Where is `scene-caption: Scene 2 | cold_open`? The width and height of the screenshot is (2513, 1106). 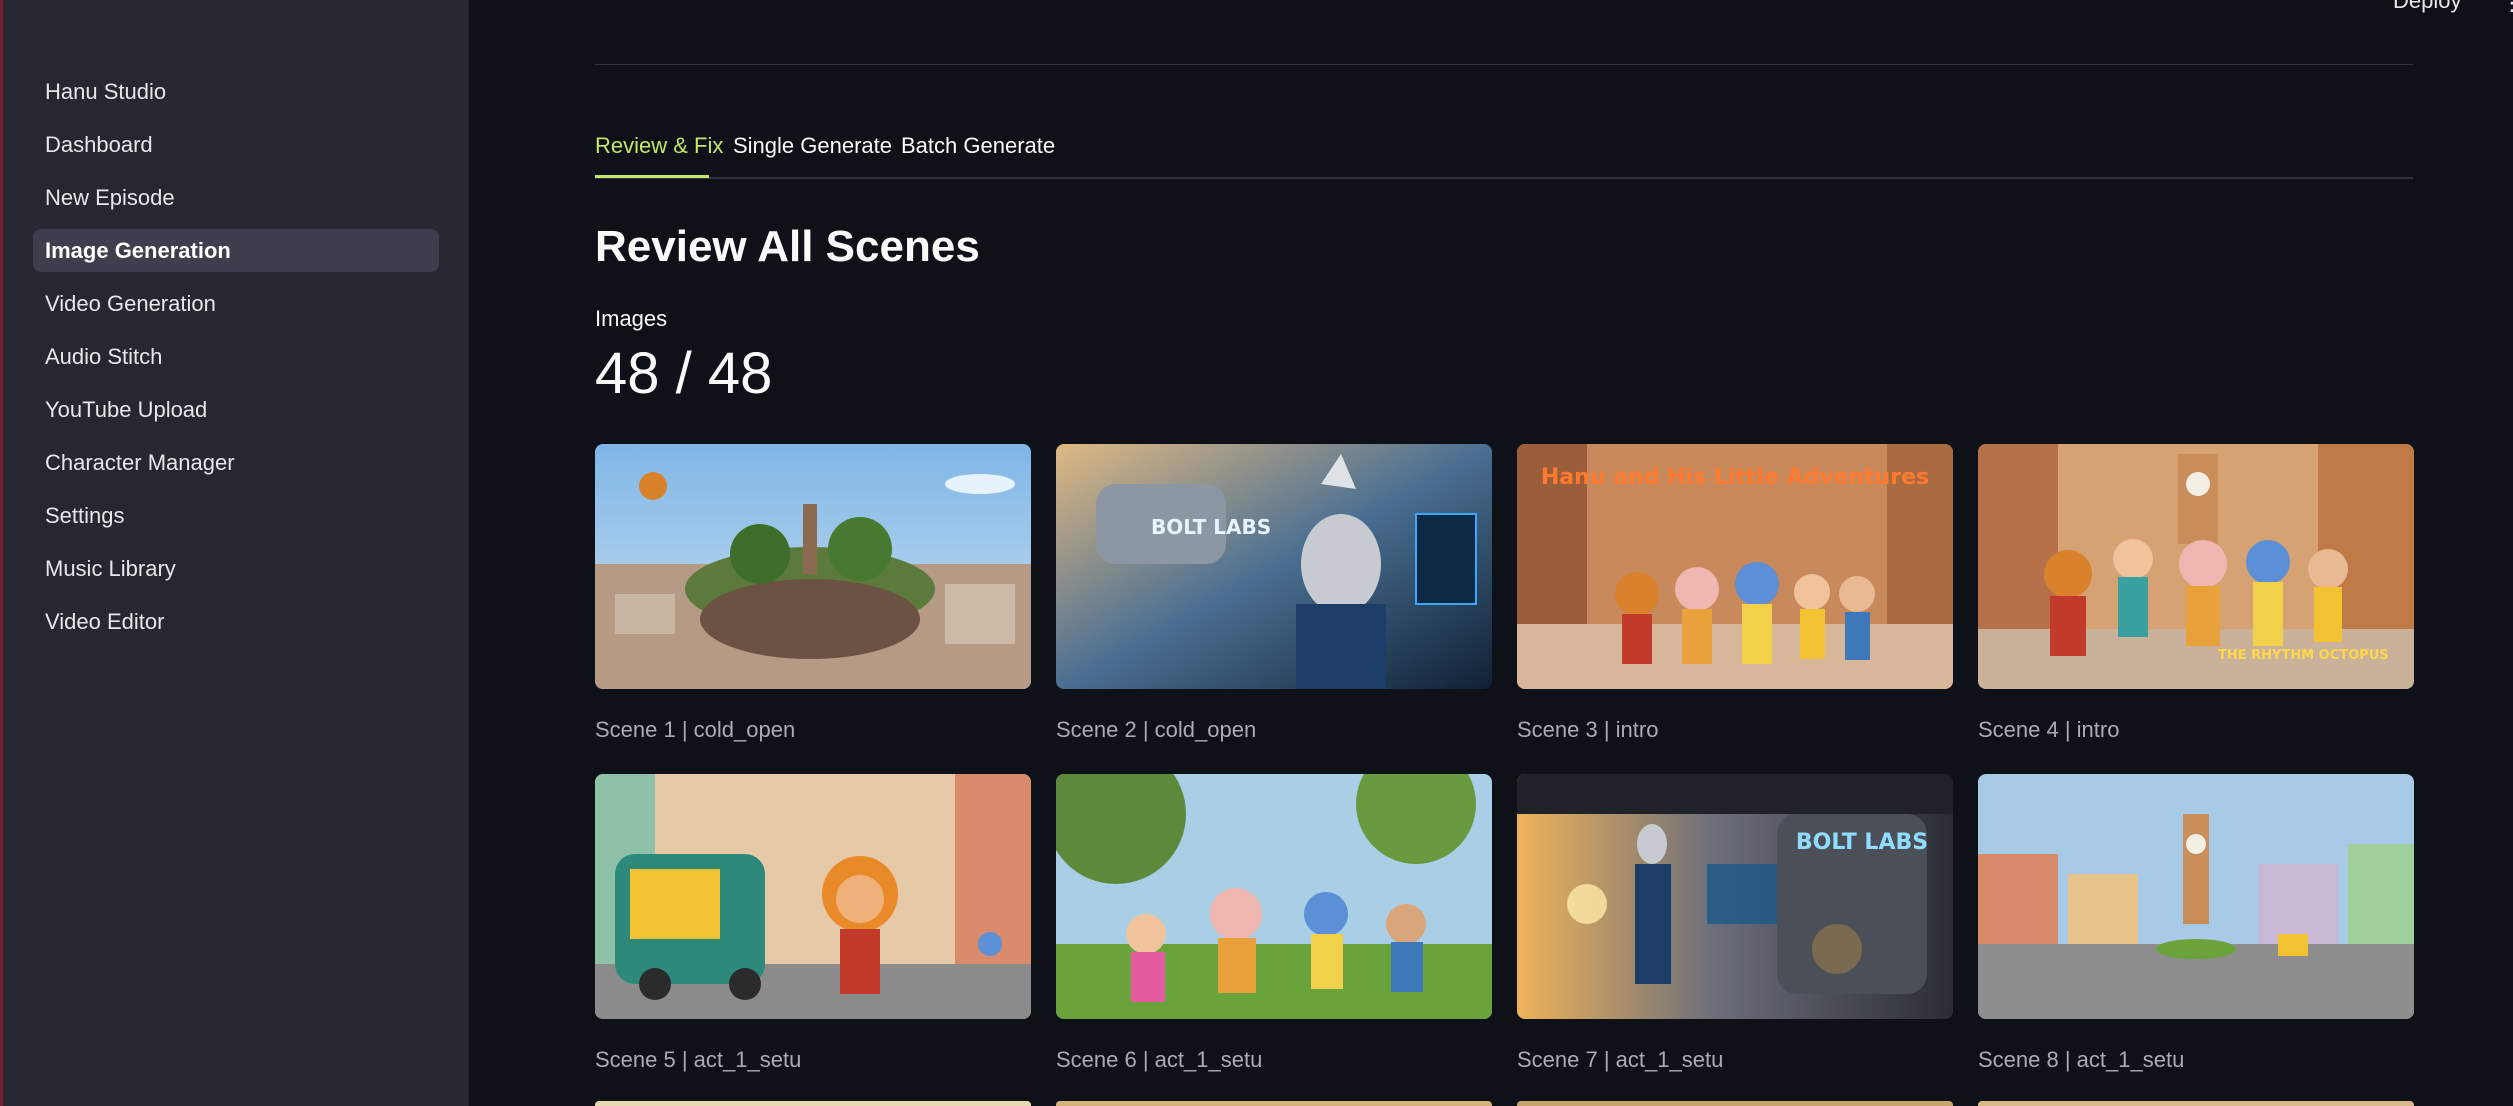
scene-caption: Scene 2 | cold_open is located at coordinates (1156, 729).